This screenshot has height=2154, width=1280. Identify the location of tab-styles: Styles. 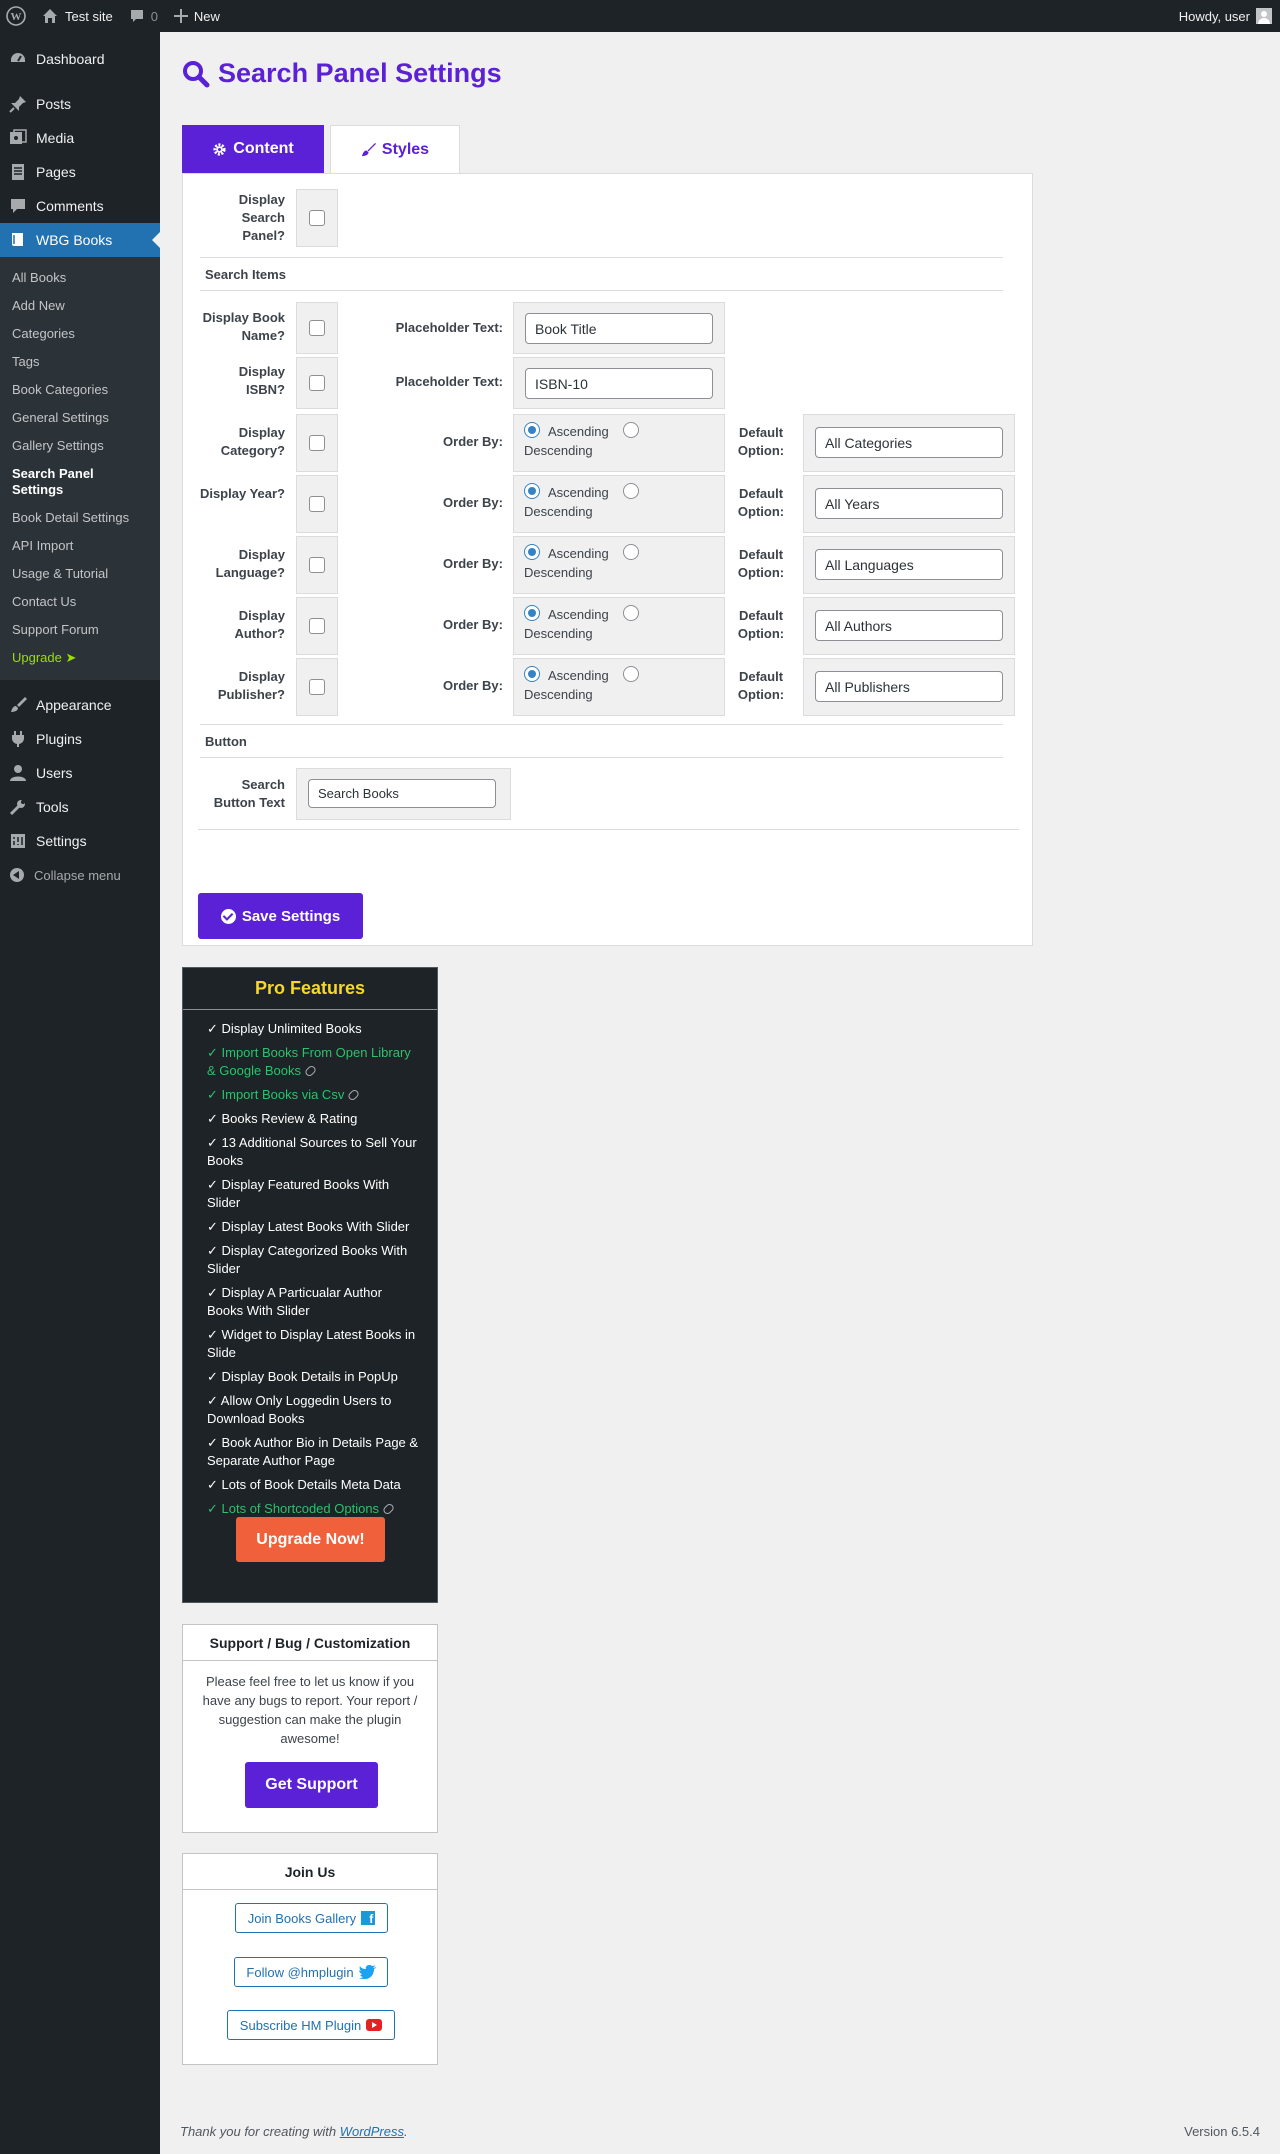
(395, 149).